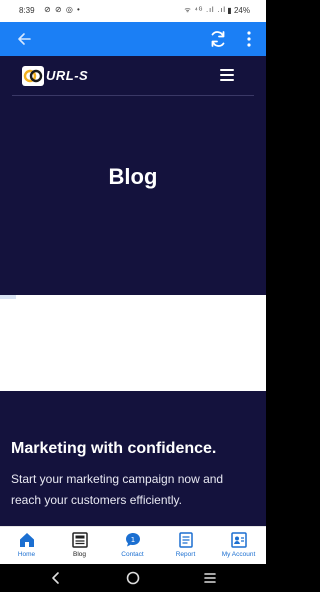  Describe the element at coordinates (132, 554) in the screenshot. I see `nav-contact-label: Contact` at that location.